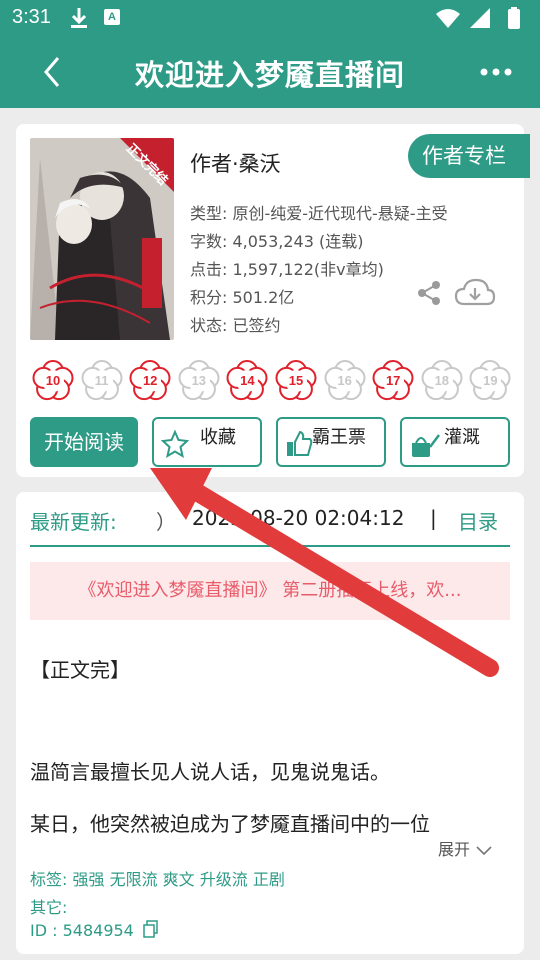 The height and width of the screenshot is (960, 540). I want to click on flower-number: 12, so click(150, 380).